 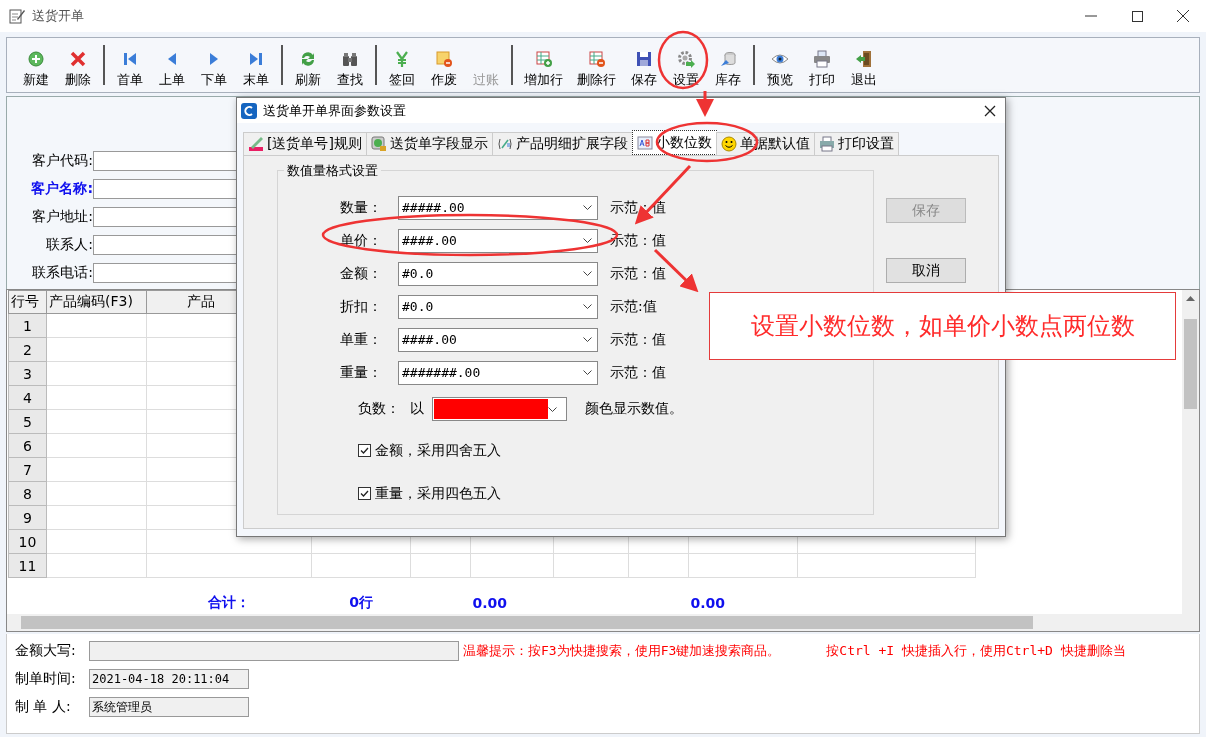 What do you see at coordinates (490, 603) in the screenshot?
I see `total-value: 0.00` at bounding box center [490, 603].